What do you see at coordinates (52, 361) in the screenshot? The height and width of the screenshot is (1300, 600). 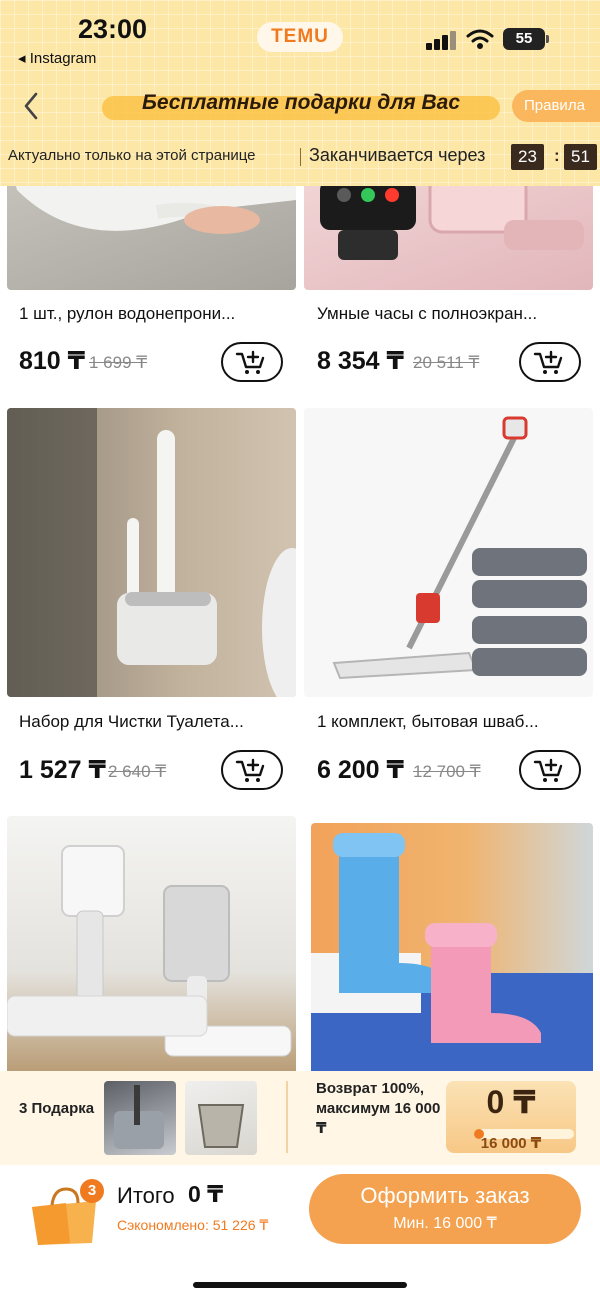 I see `product-price: 810 ₸` at bounding box center [52, 361].